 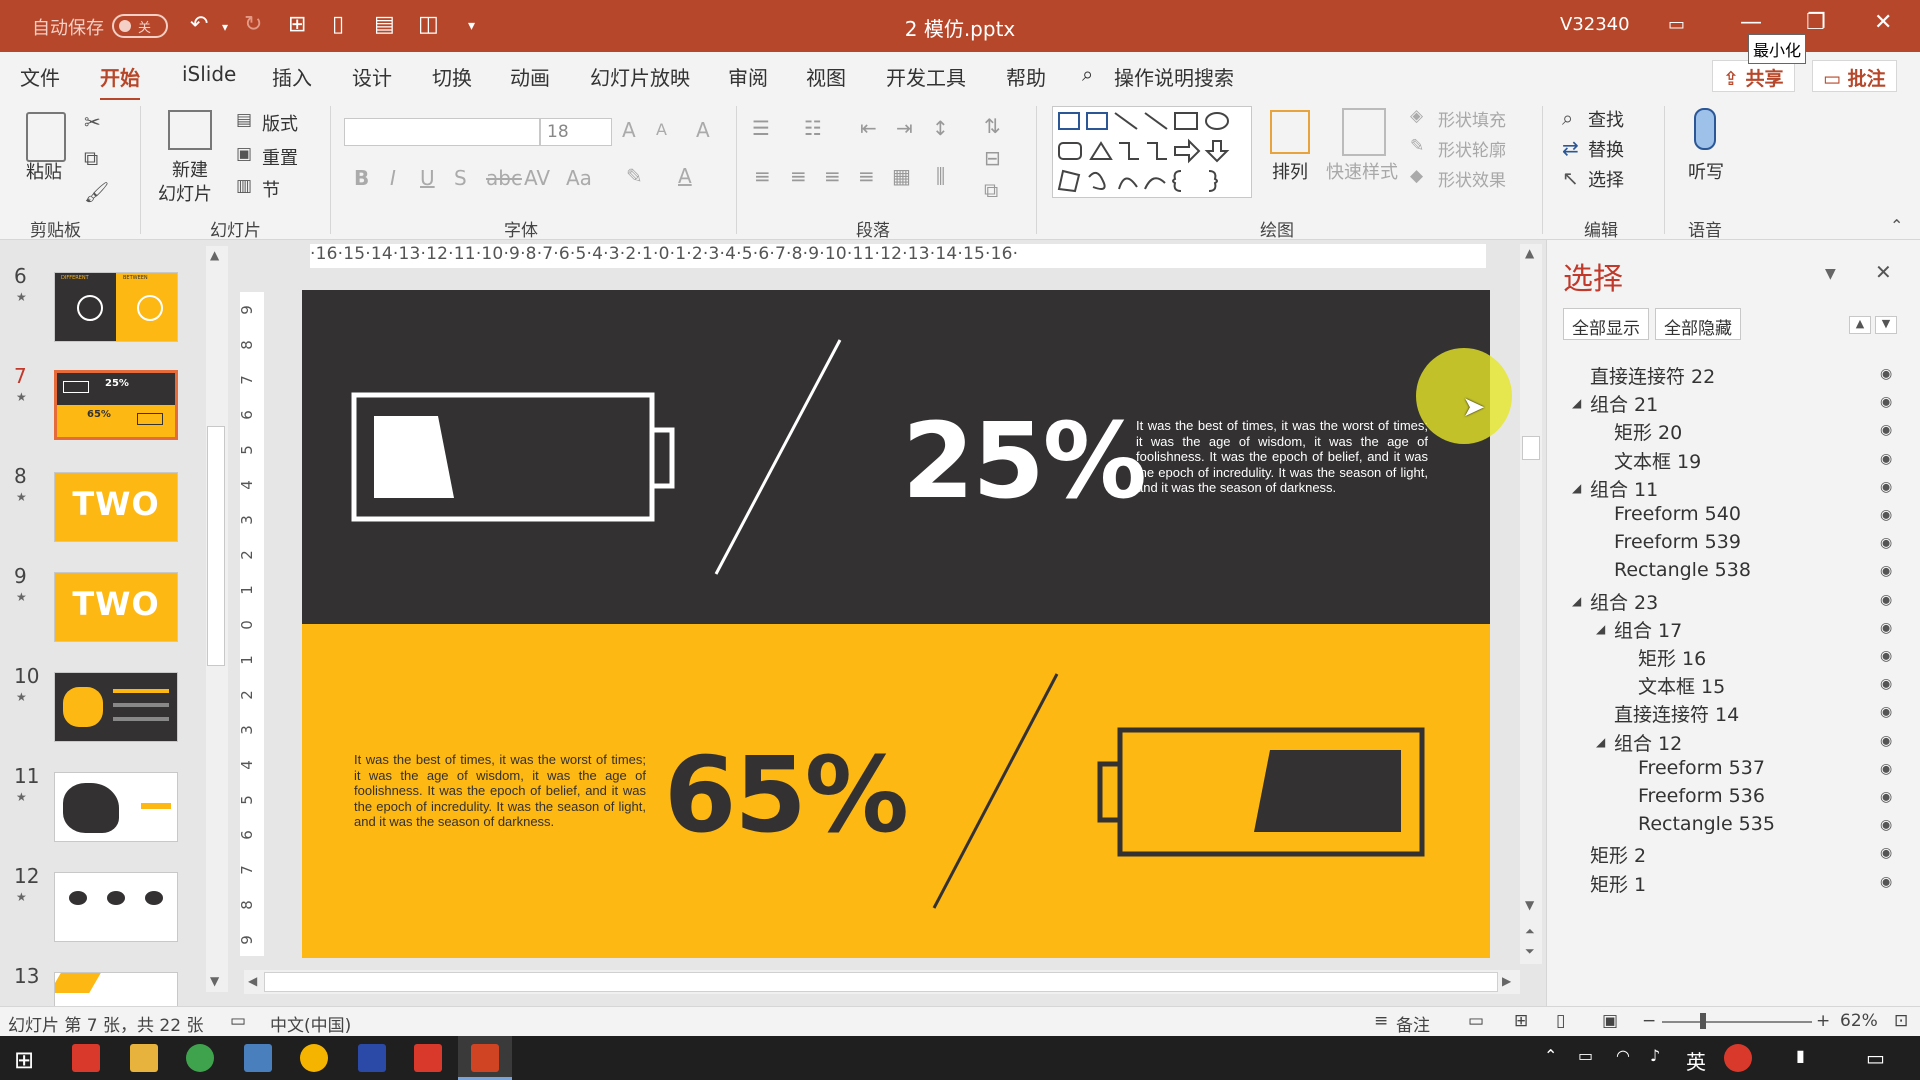 I want to click on tab-view: 视图, so click(x=826, y=76).